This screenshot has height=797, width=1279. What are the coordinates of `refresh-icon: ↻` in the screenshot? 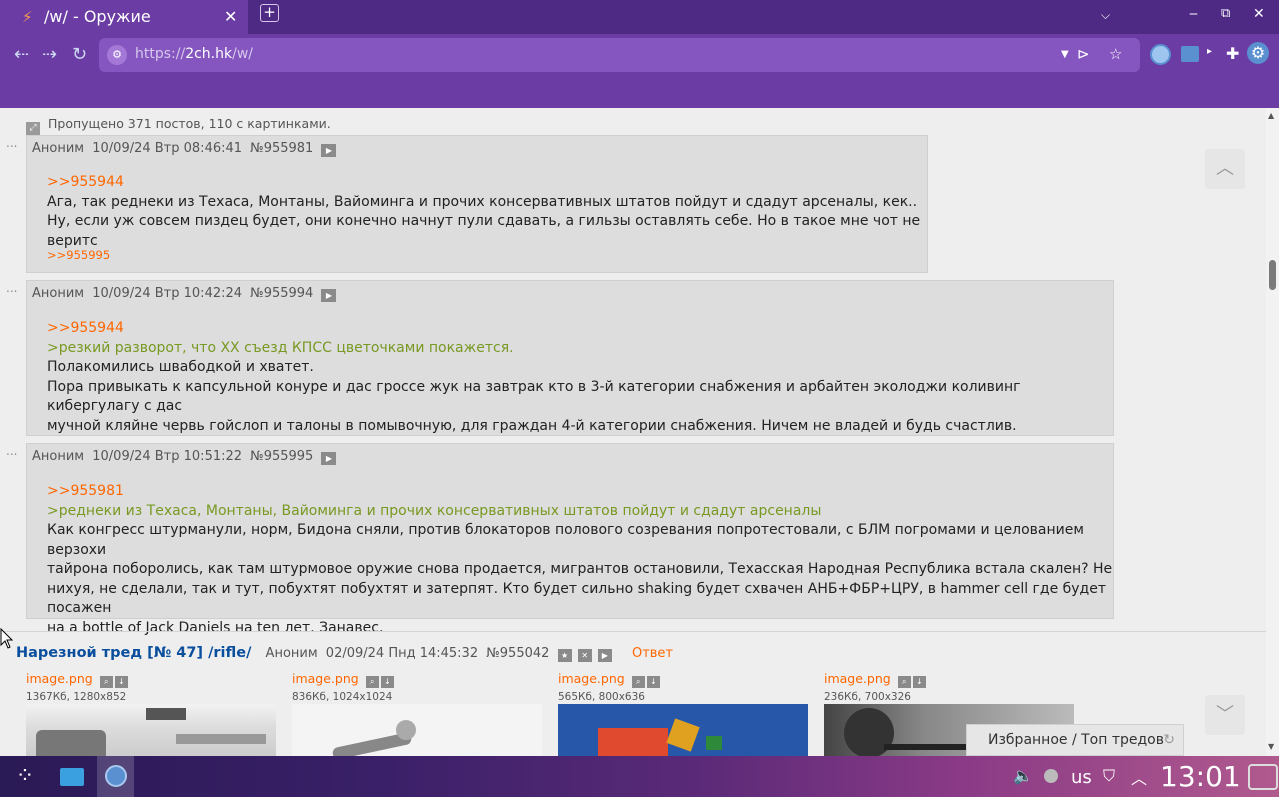 It's located at (1169, 740).